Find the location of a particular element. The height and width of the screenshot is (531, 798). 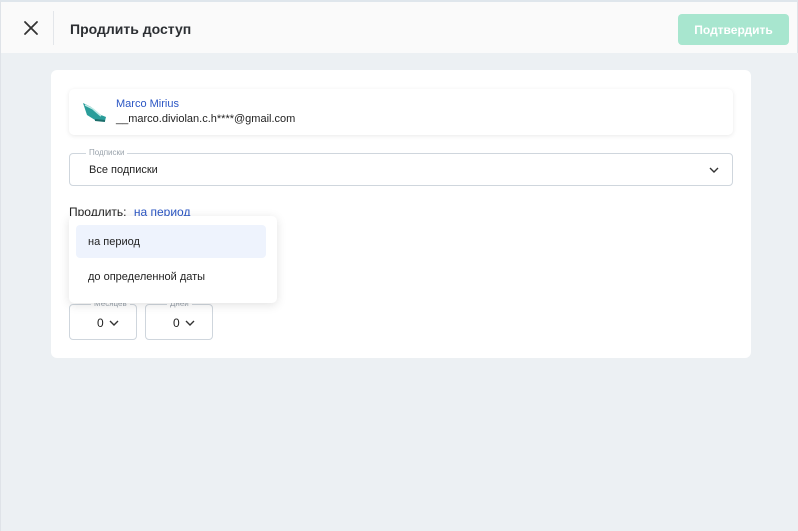

shoe-avatar-icon is located at coordinates (94, 112).